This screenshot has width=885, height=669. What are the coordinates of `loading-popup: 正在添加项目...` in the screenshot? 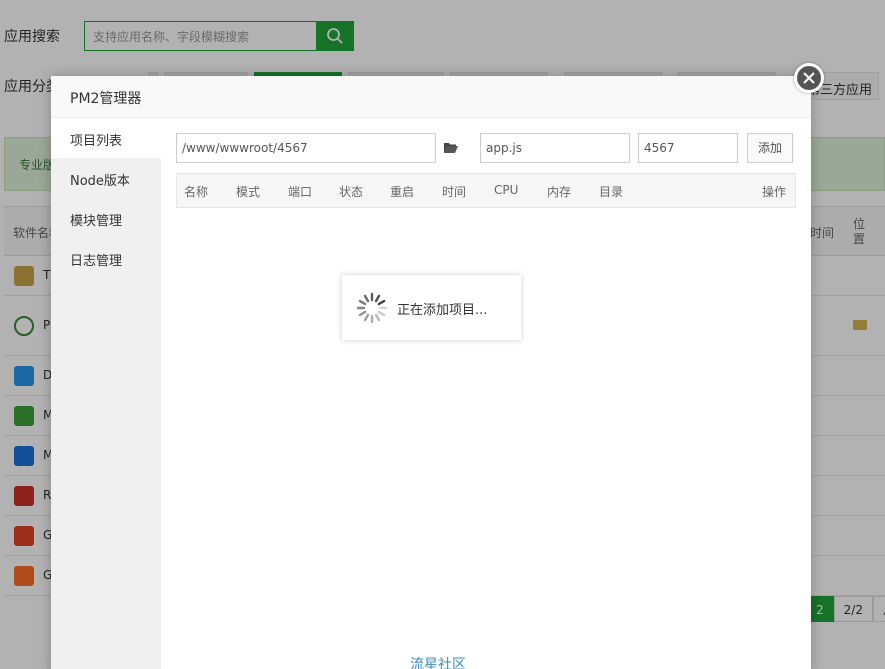 It's located at (431, 307).